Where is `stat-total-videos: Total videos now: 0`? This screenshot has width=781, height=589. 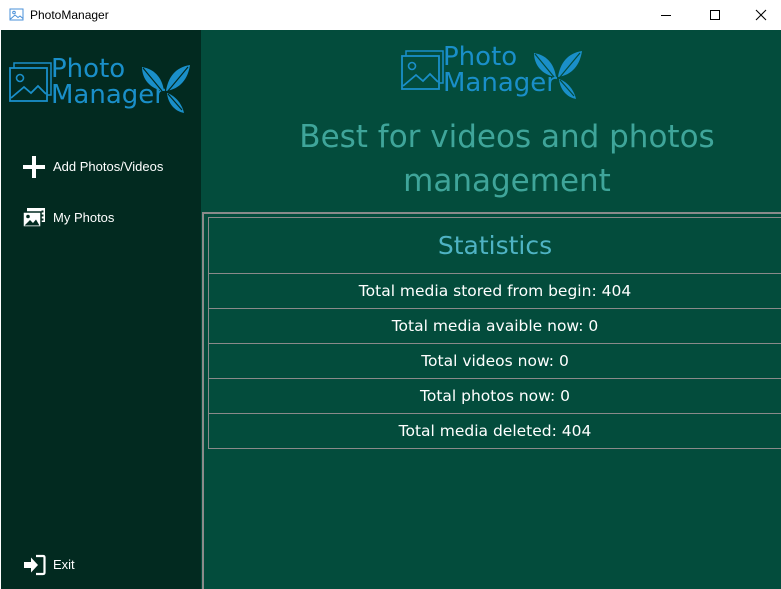
stat-total-videos: Total videos now: 0 is located at coordinates (494, 361).